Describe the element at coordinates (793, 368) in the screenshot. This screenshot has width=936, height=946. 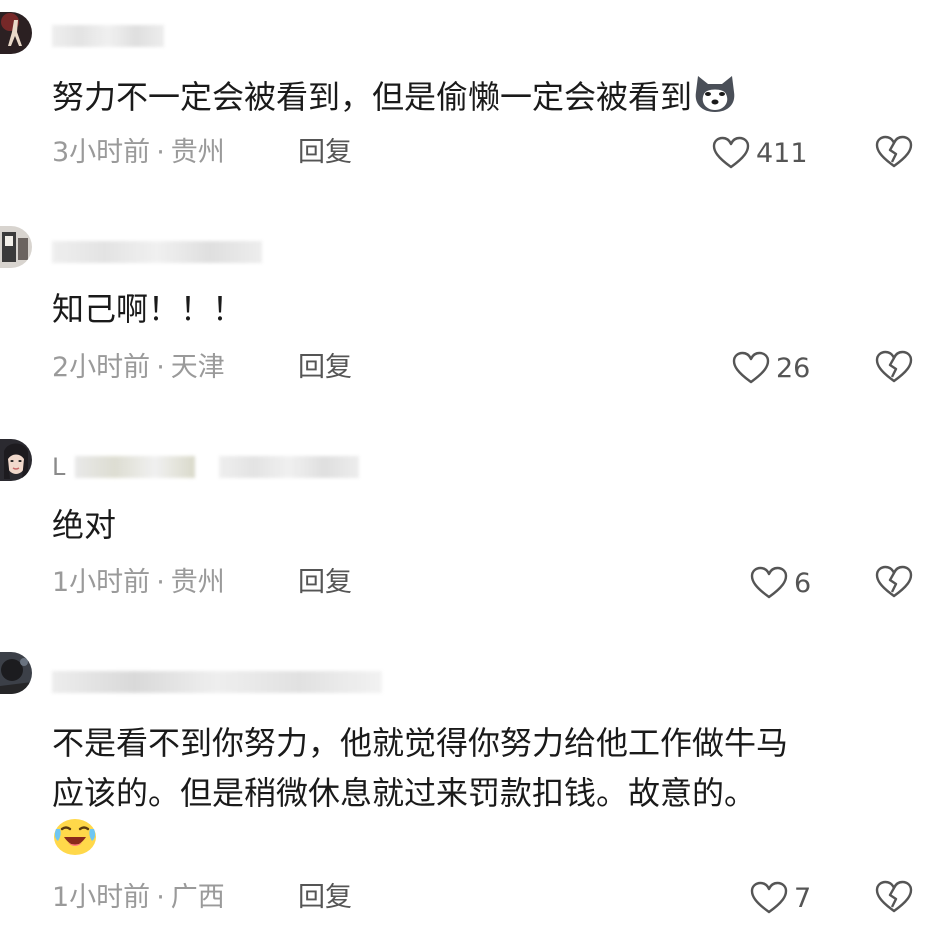
I see `like-count: 26` at that location.